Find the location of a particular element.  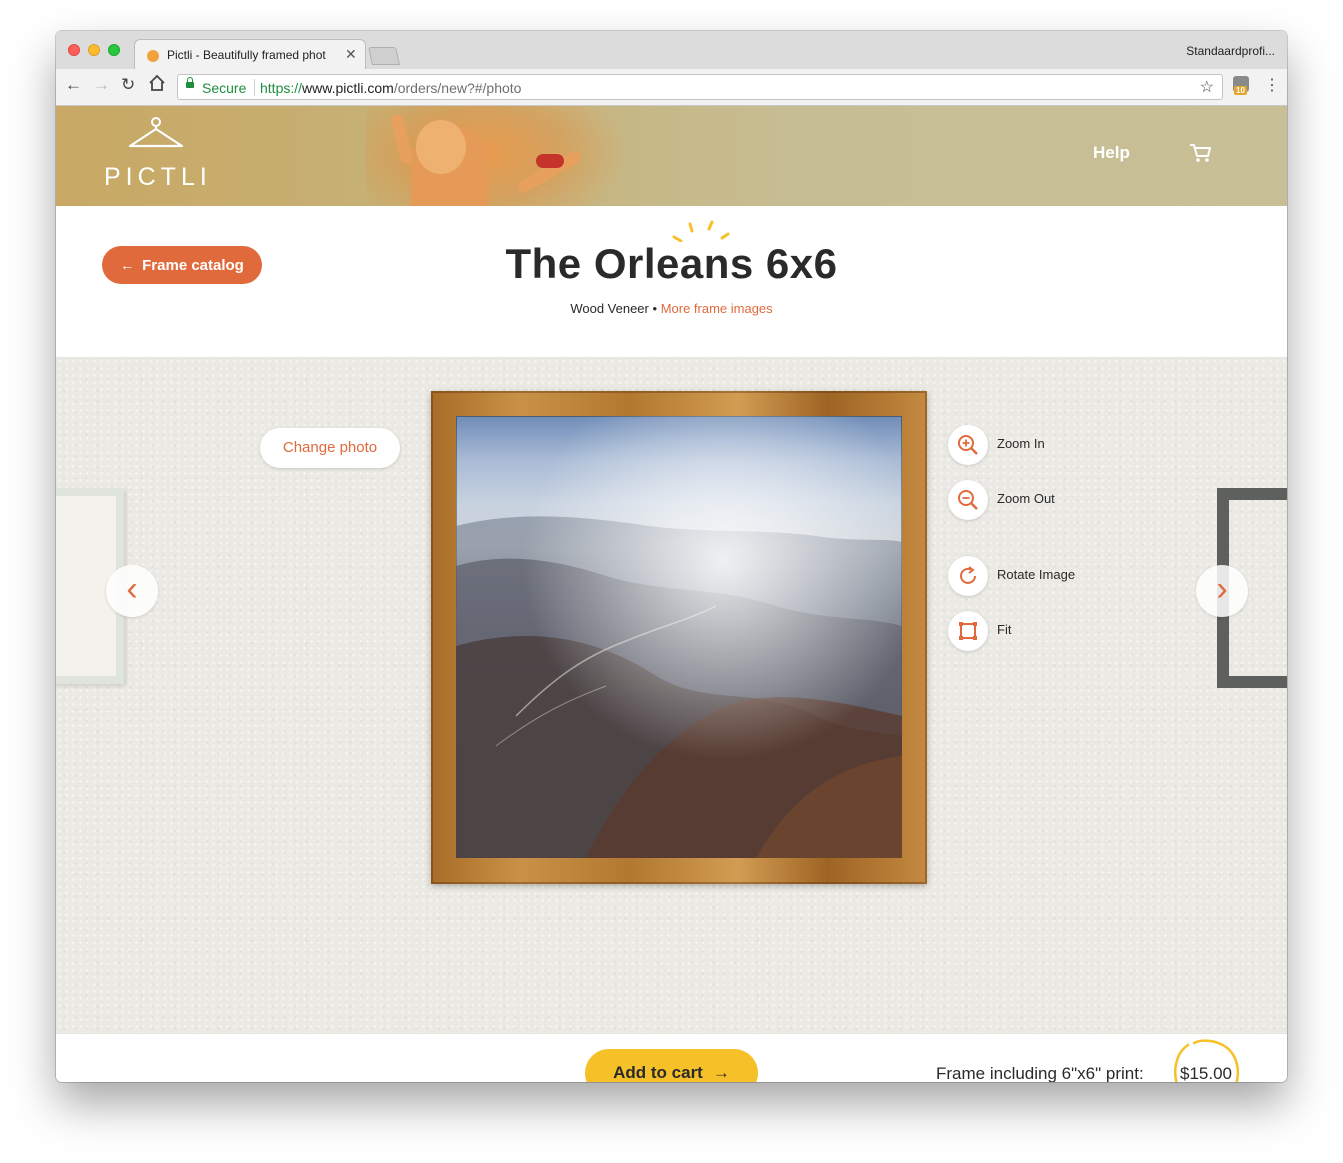

close-window-button is located at coordinates (74, 50).